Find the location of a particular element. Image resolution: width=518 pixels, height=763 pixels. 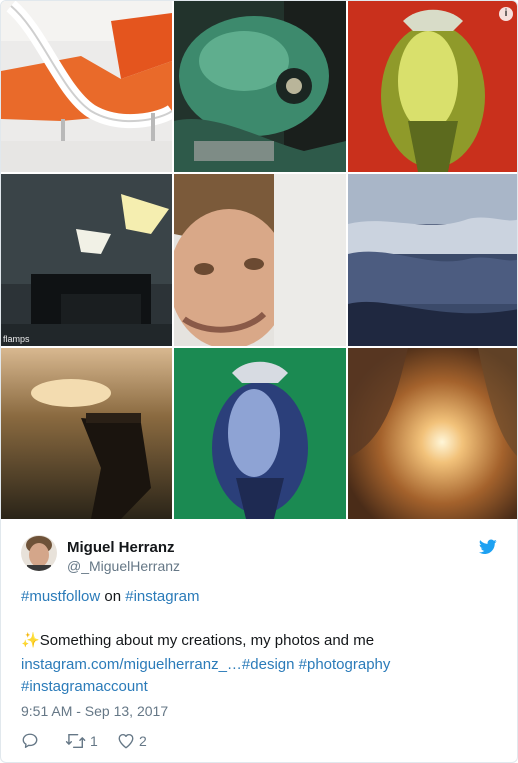

photo-sea-waves is located at coordinates (432, 260).